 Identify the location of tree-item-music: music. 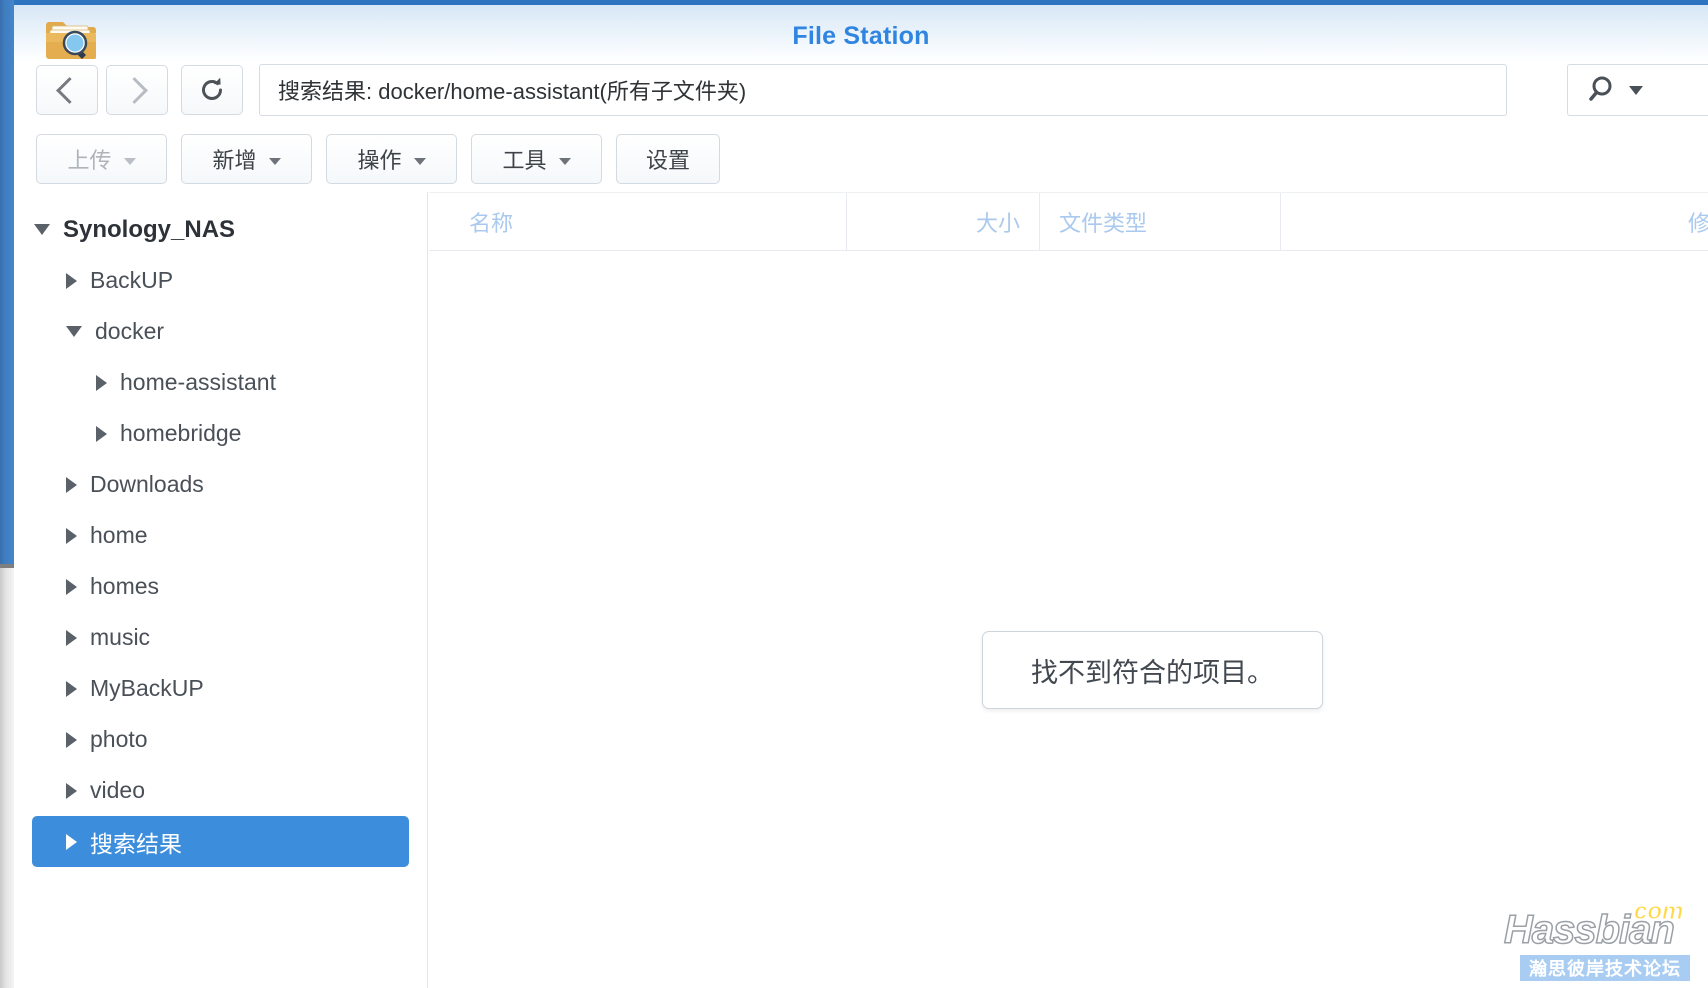
(220, 637).